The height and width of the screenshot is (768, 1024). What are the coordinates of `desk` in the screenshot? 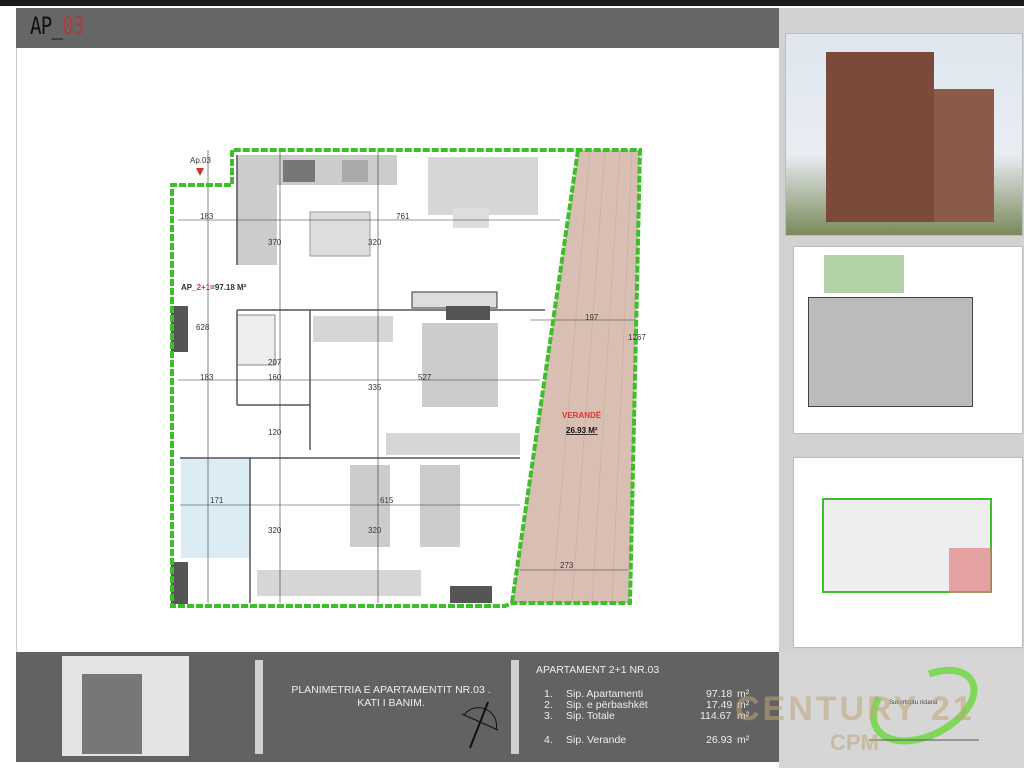 It's located at (353, 329).